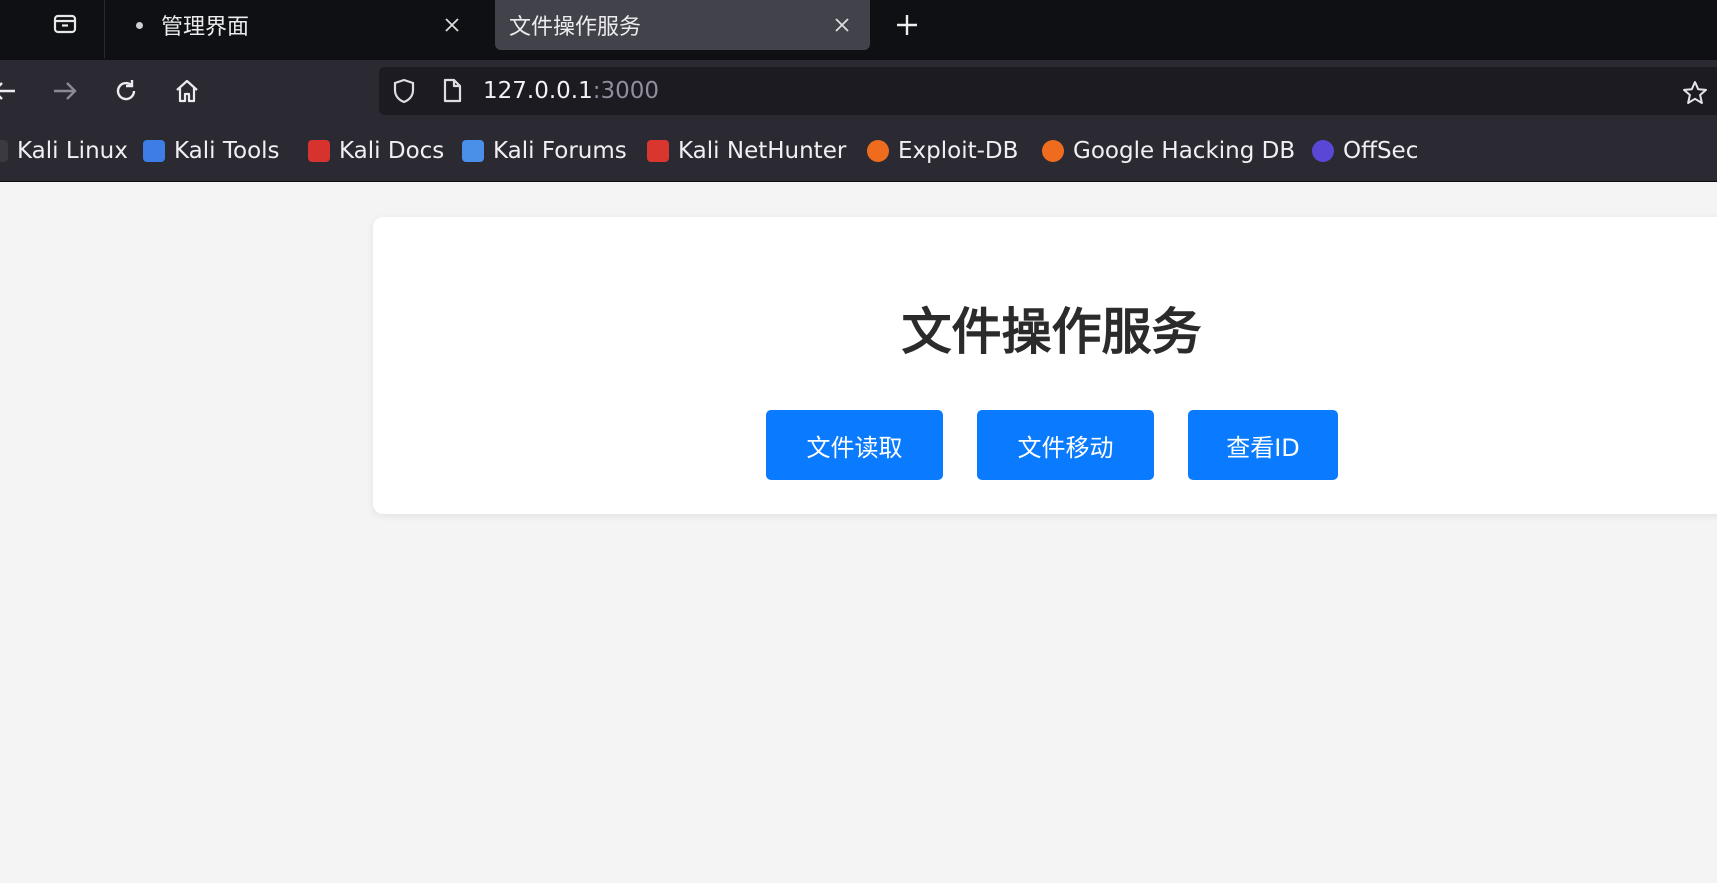 The image size is (1717, 883). What do you see at coordinates (1263, 445) in the screenshot?
I see `view-id-button: 查看ID` at bounding box center [1263, 445].